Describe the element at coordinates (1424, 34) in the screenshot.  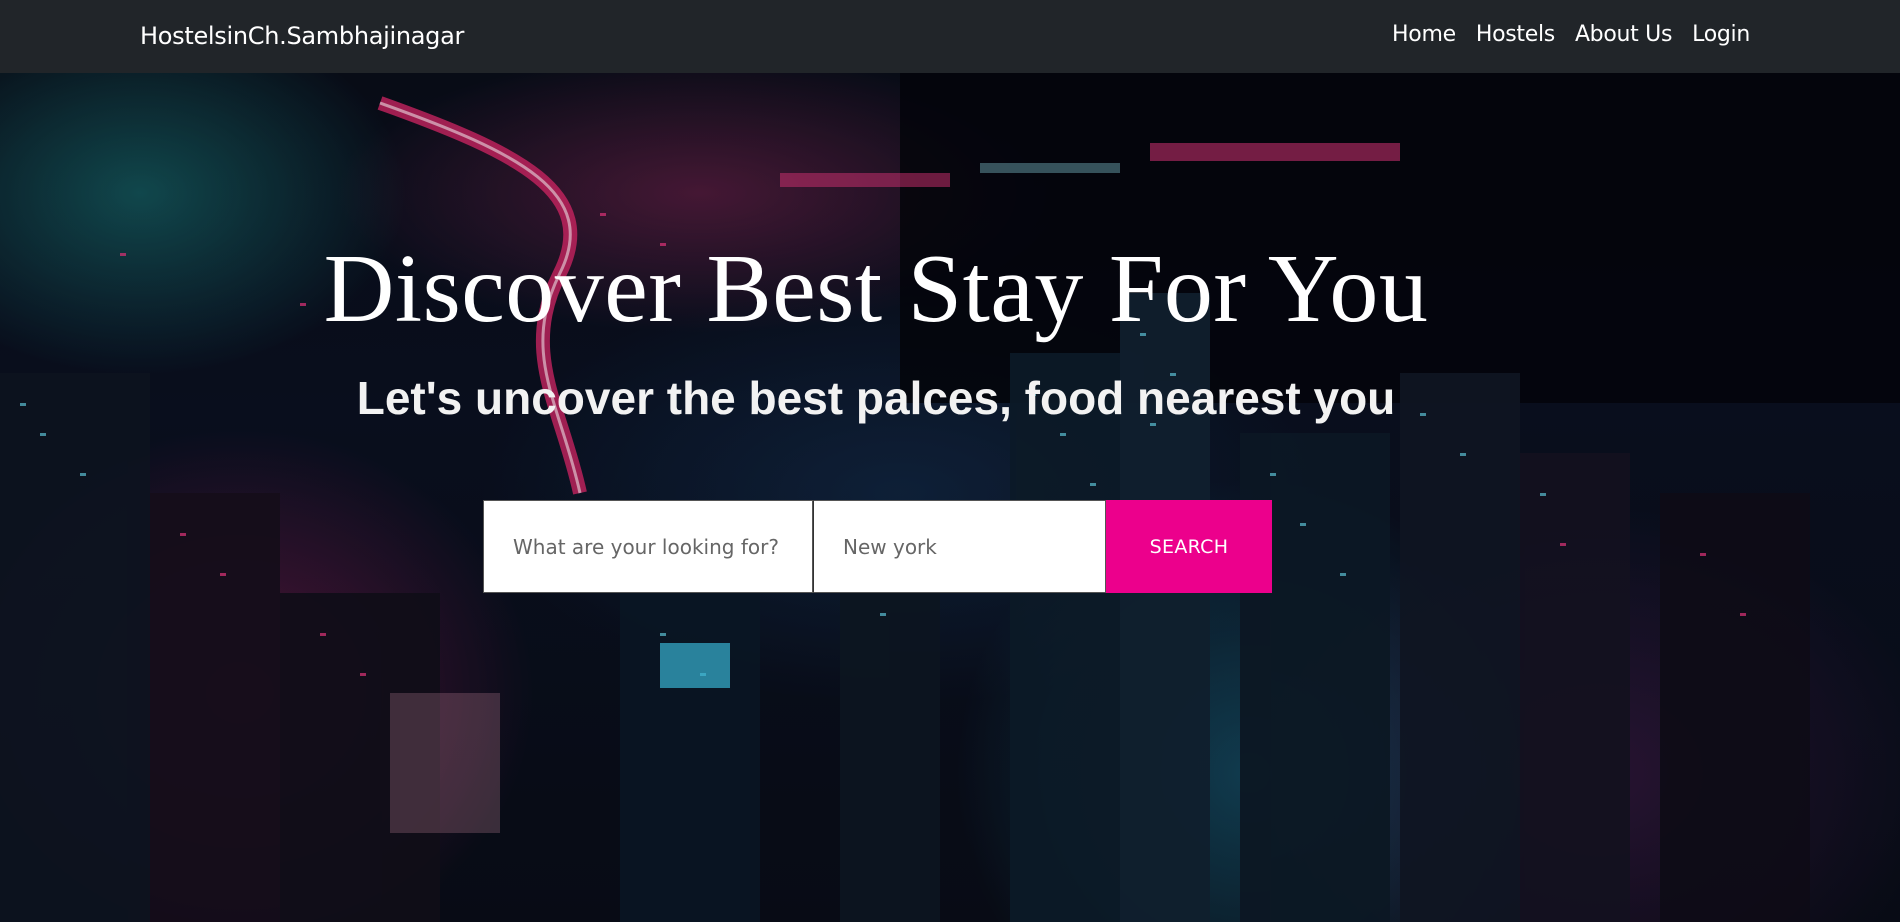
I see `nav-link-home: Home` at that location.